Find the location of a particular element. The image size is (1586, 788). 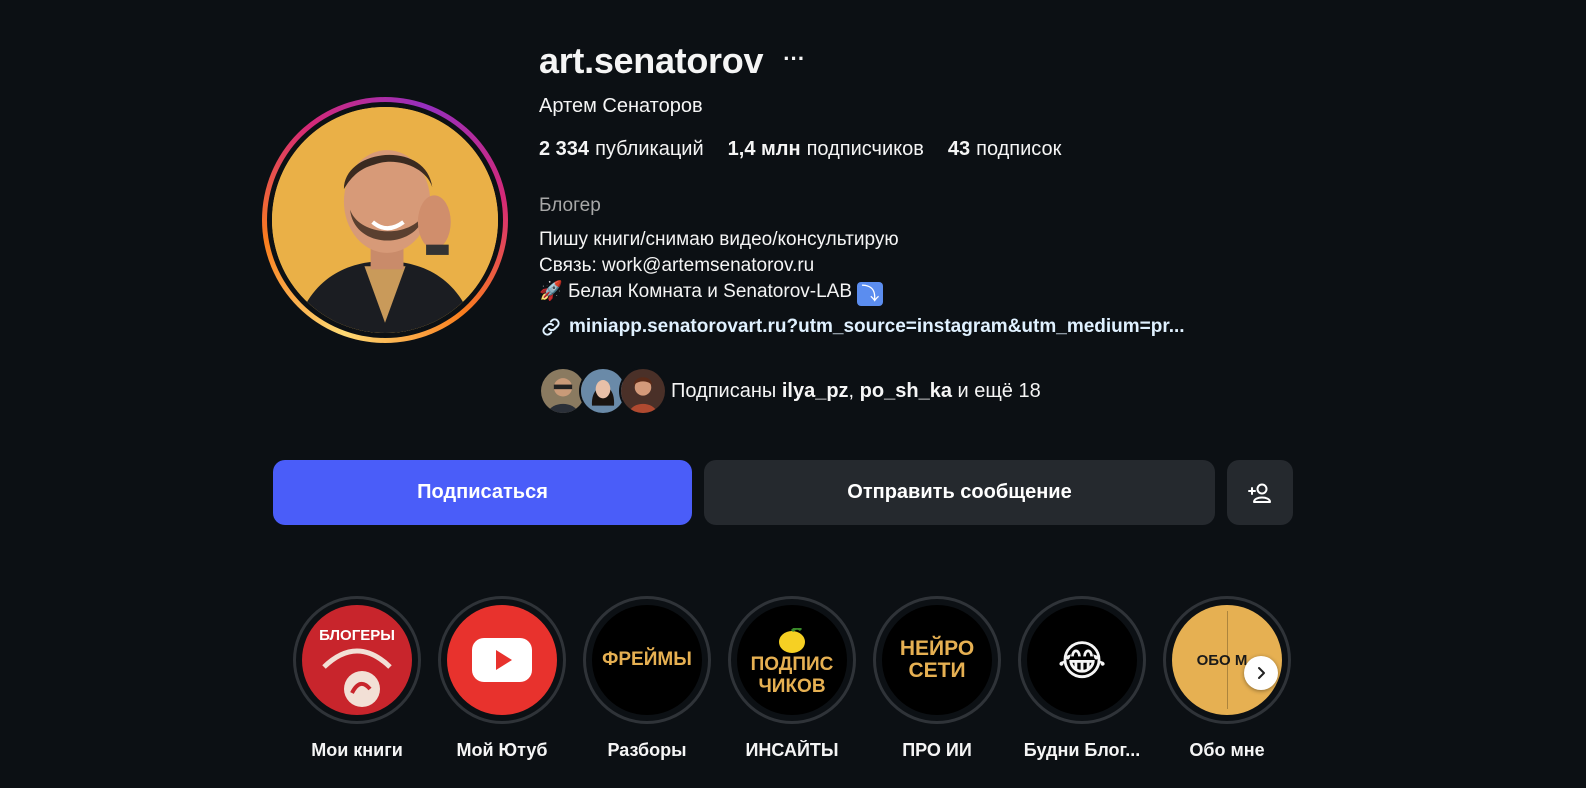

suggest-accounts-button is located at coordinates (1260, 492).